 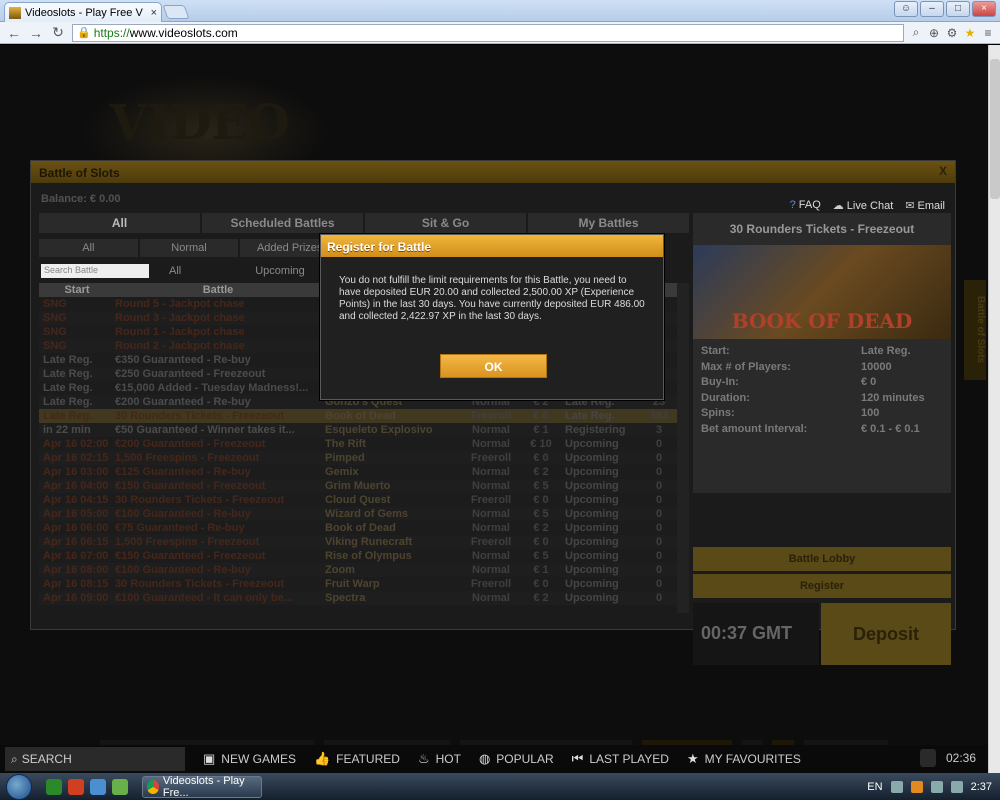 What do you see at coordinates (943, 171) in the screenshot?
I see `battle-close-button: X` at bounding box center [943, 171].